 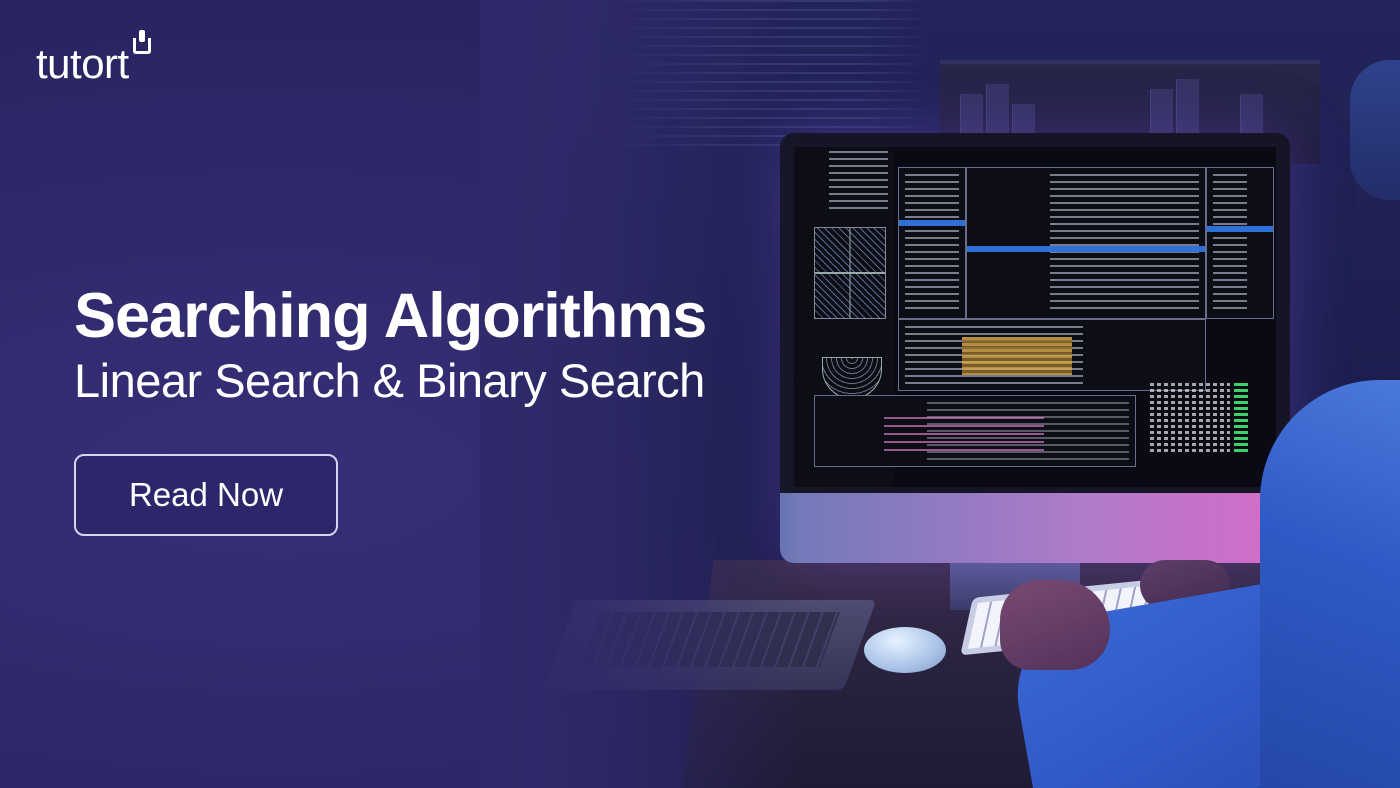 I want to click on page-subtitle: Linear Search & Binary Search, so click(x=389, y=380).